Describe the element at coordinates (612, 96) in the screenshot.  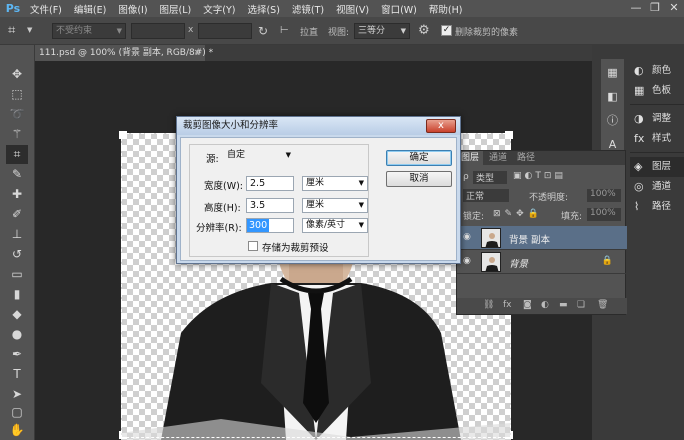
I see `properties-icon: ◧` at that location.